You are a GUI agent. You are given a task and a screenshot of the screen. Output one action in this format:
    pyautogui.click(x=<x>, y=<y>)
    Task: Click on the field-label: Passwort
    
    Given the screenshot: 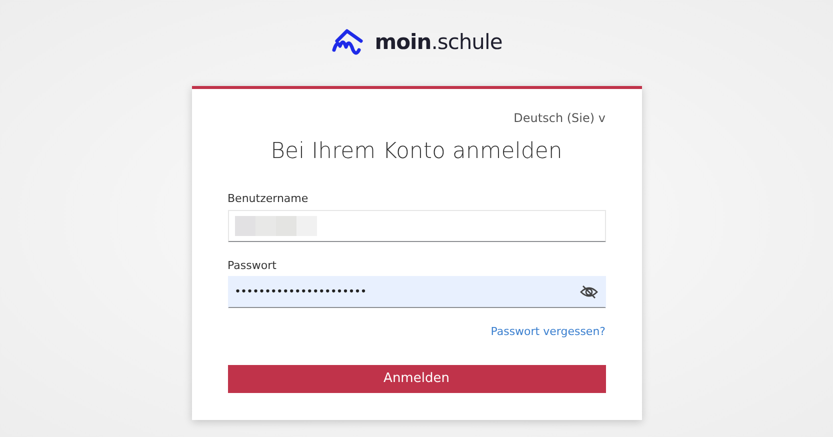 What is the action you would take?
    pyautogui.click(x=253, y=266)
    